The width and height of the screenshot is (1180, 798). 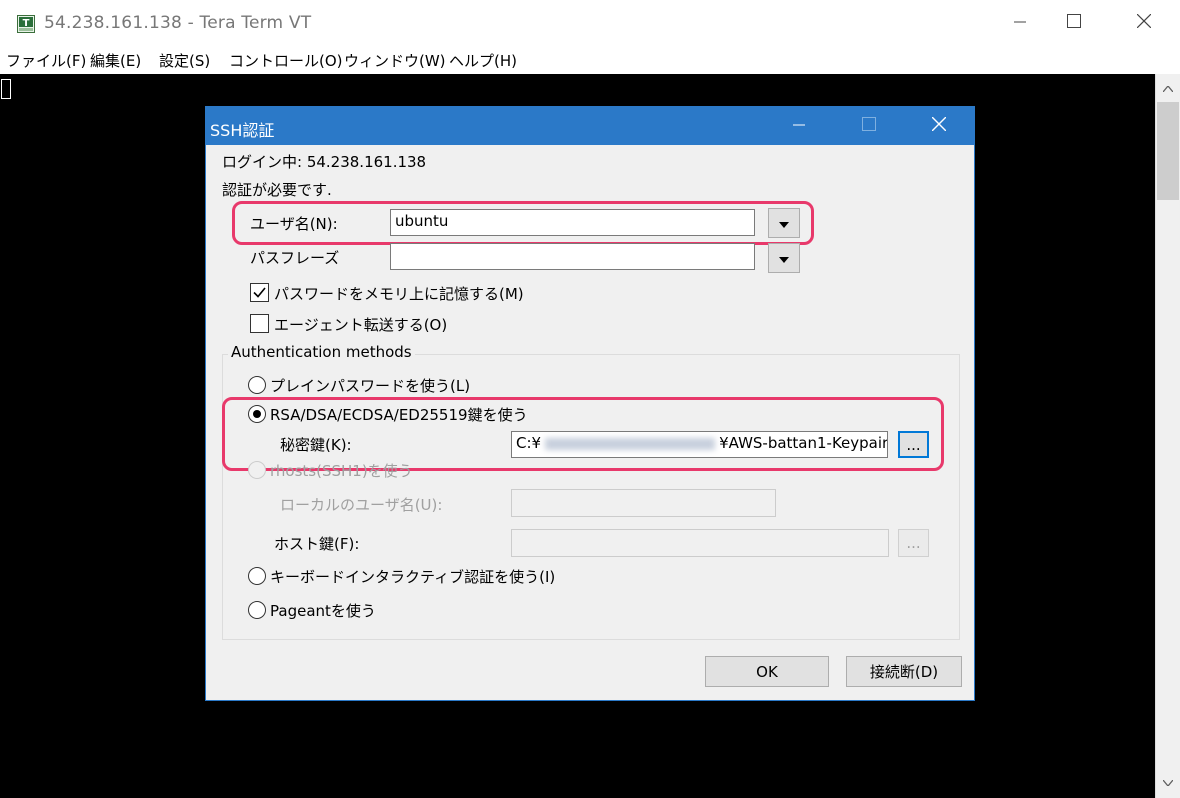 I want to click on menu-control: コントロール(O), so click(x=286, y=60).